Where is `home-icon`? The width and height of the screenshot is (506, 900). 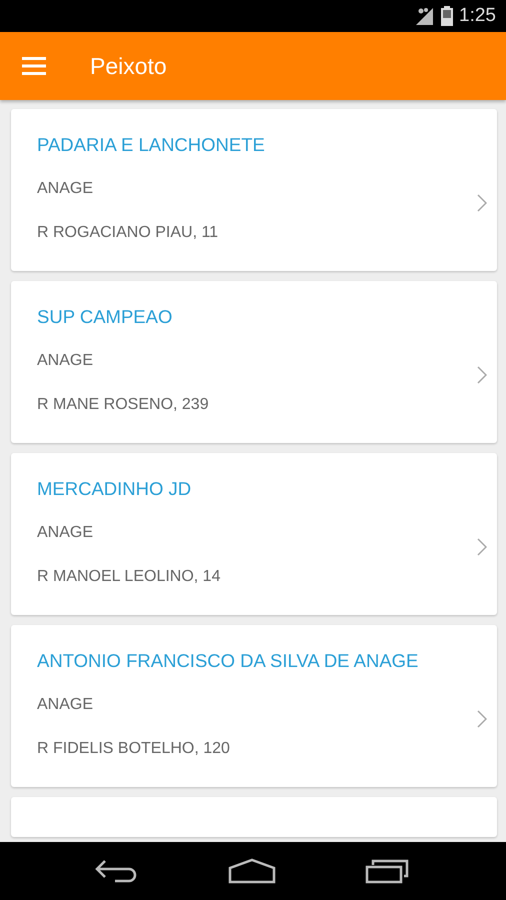 home-icon is located at coordinates (252, 871).